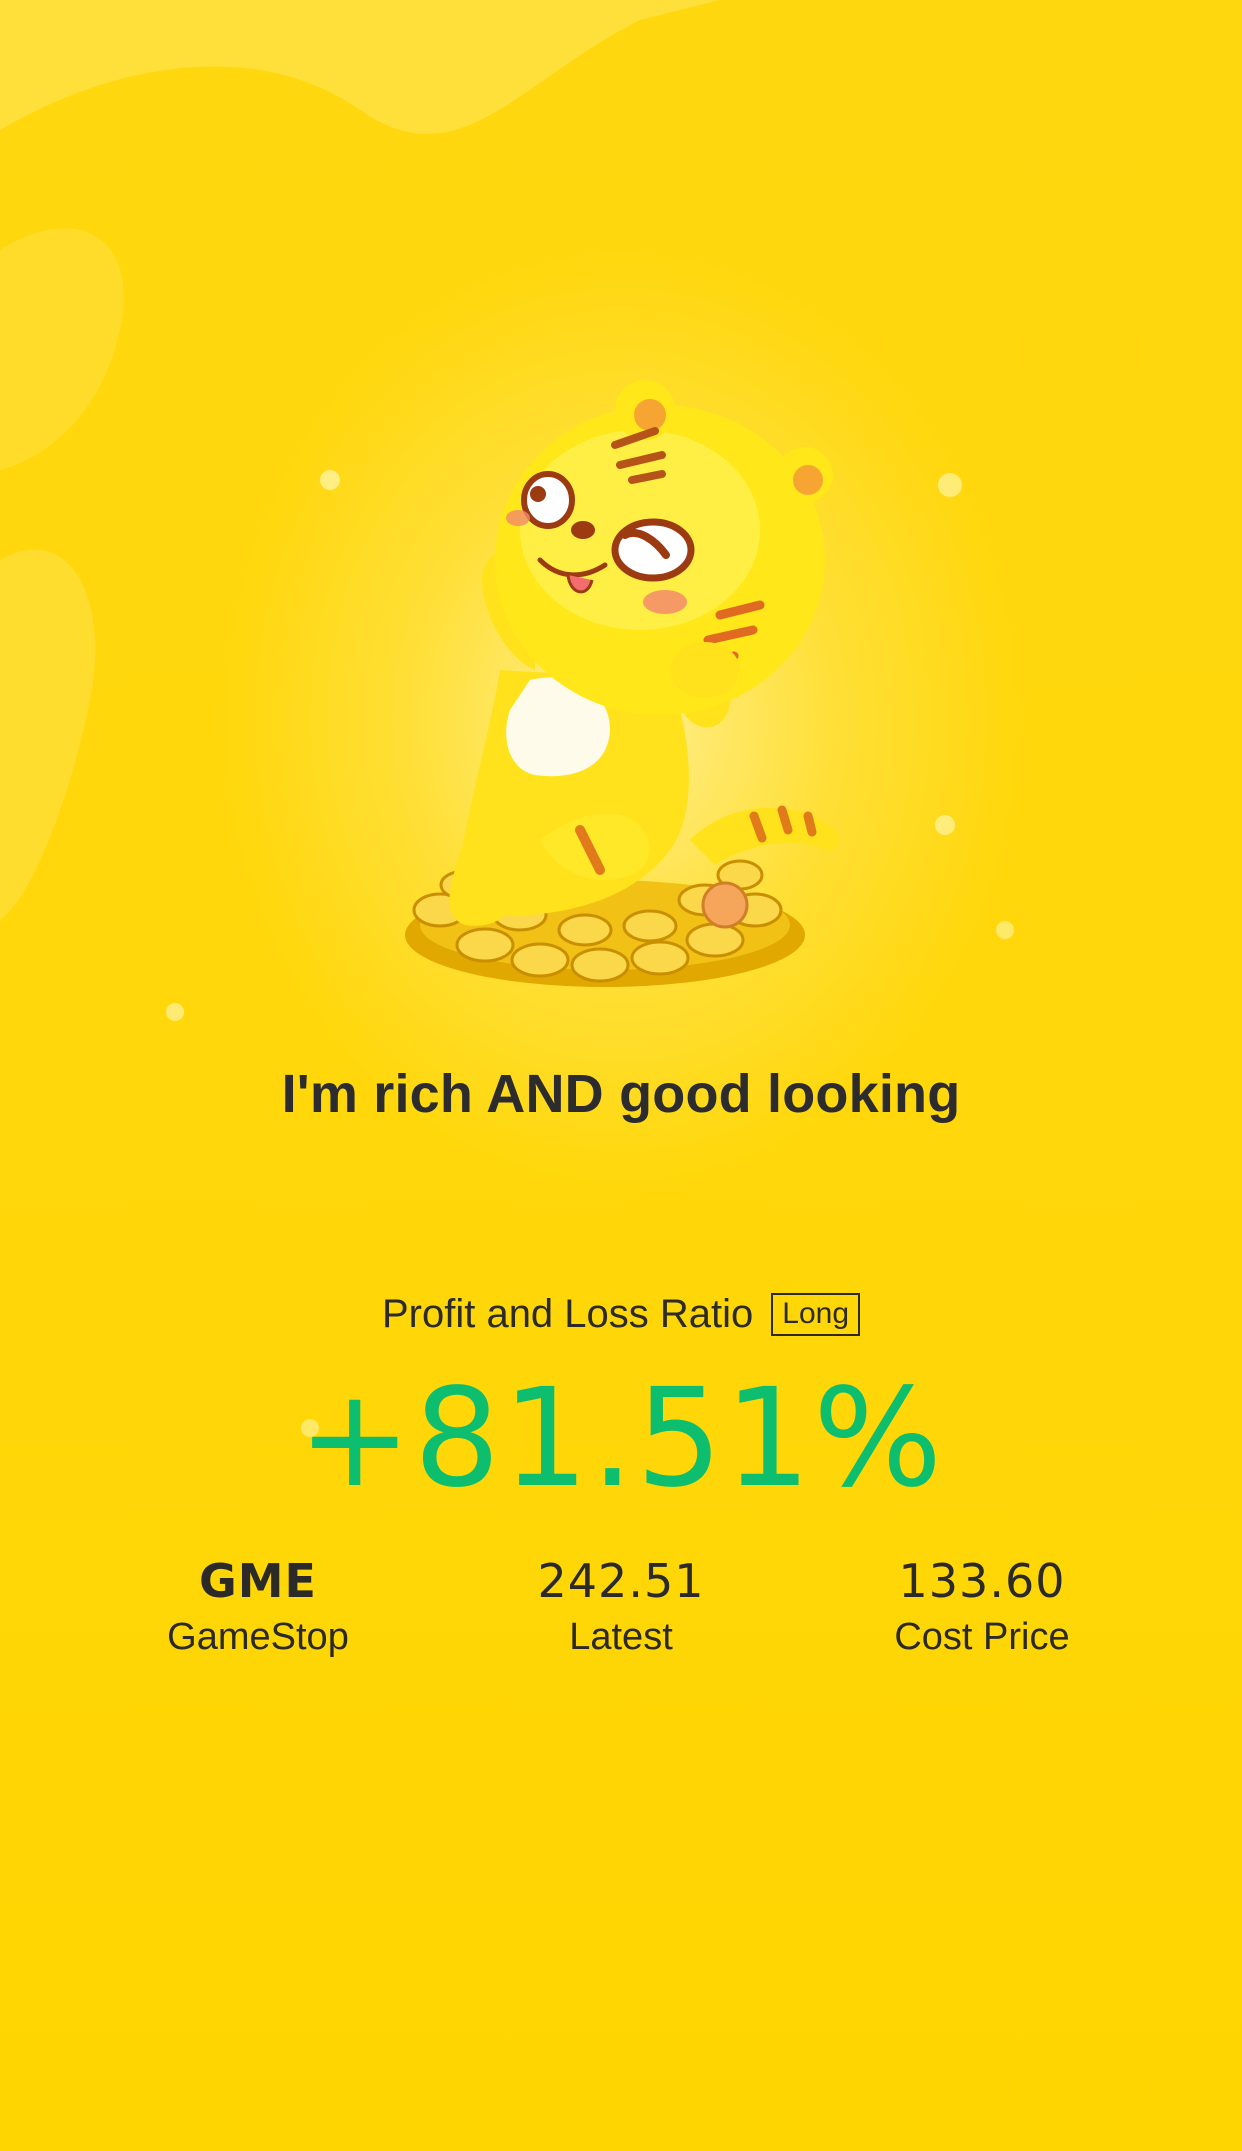  I want to click on stock-name: GameStop, so click(258, 1637).